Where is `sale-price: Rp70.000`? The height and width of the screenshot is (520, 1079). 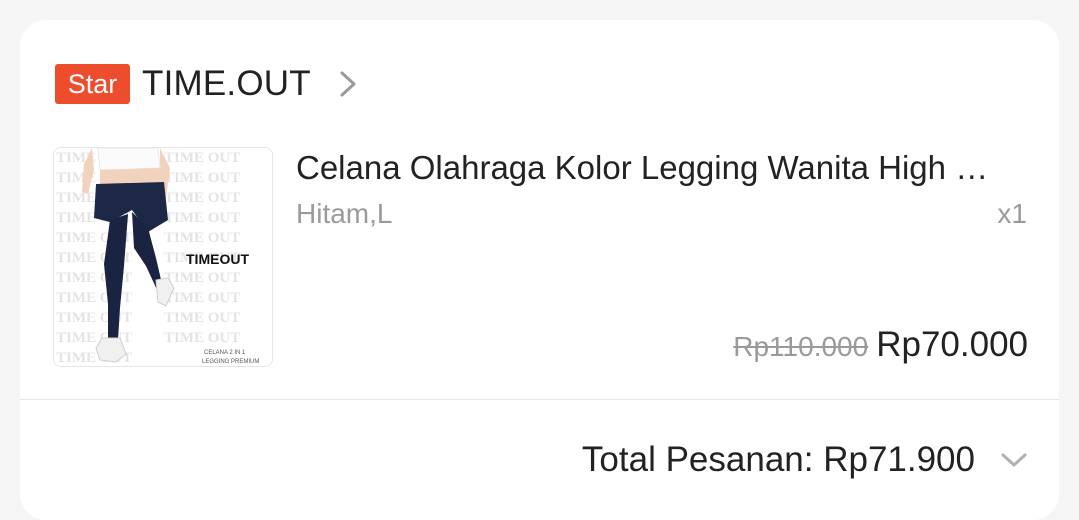
sale-price: Rp70.000 is located at coordinates (952, 344).